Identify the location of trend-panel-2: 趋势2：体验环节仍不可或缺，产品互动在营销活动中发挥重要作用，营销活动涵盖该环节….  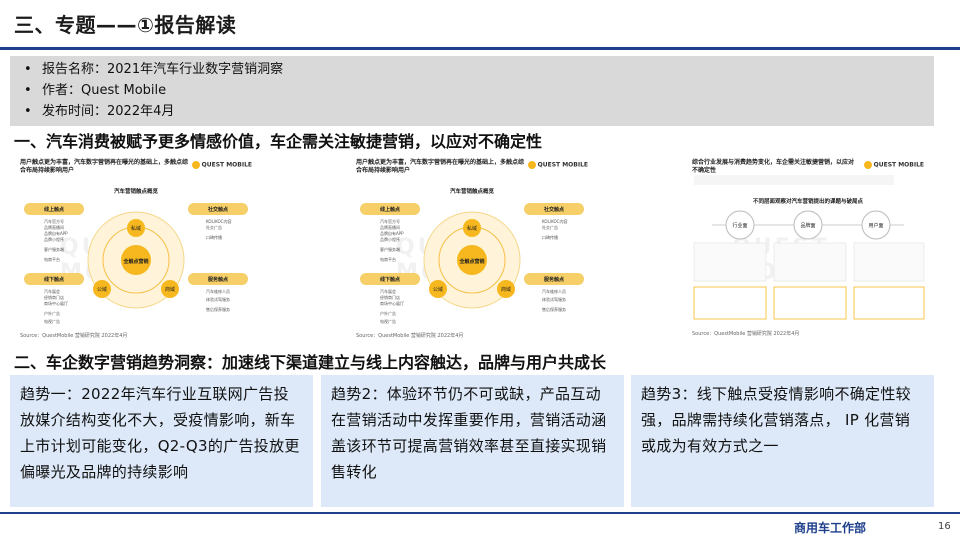
(472, 441).